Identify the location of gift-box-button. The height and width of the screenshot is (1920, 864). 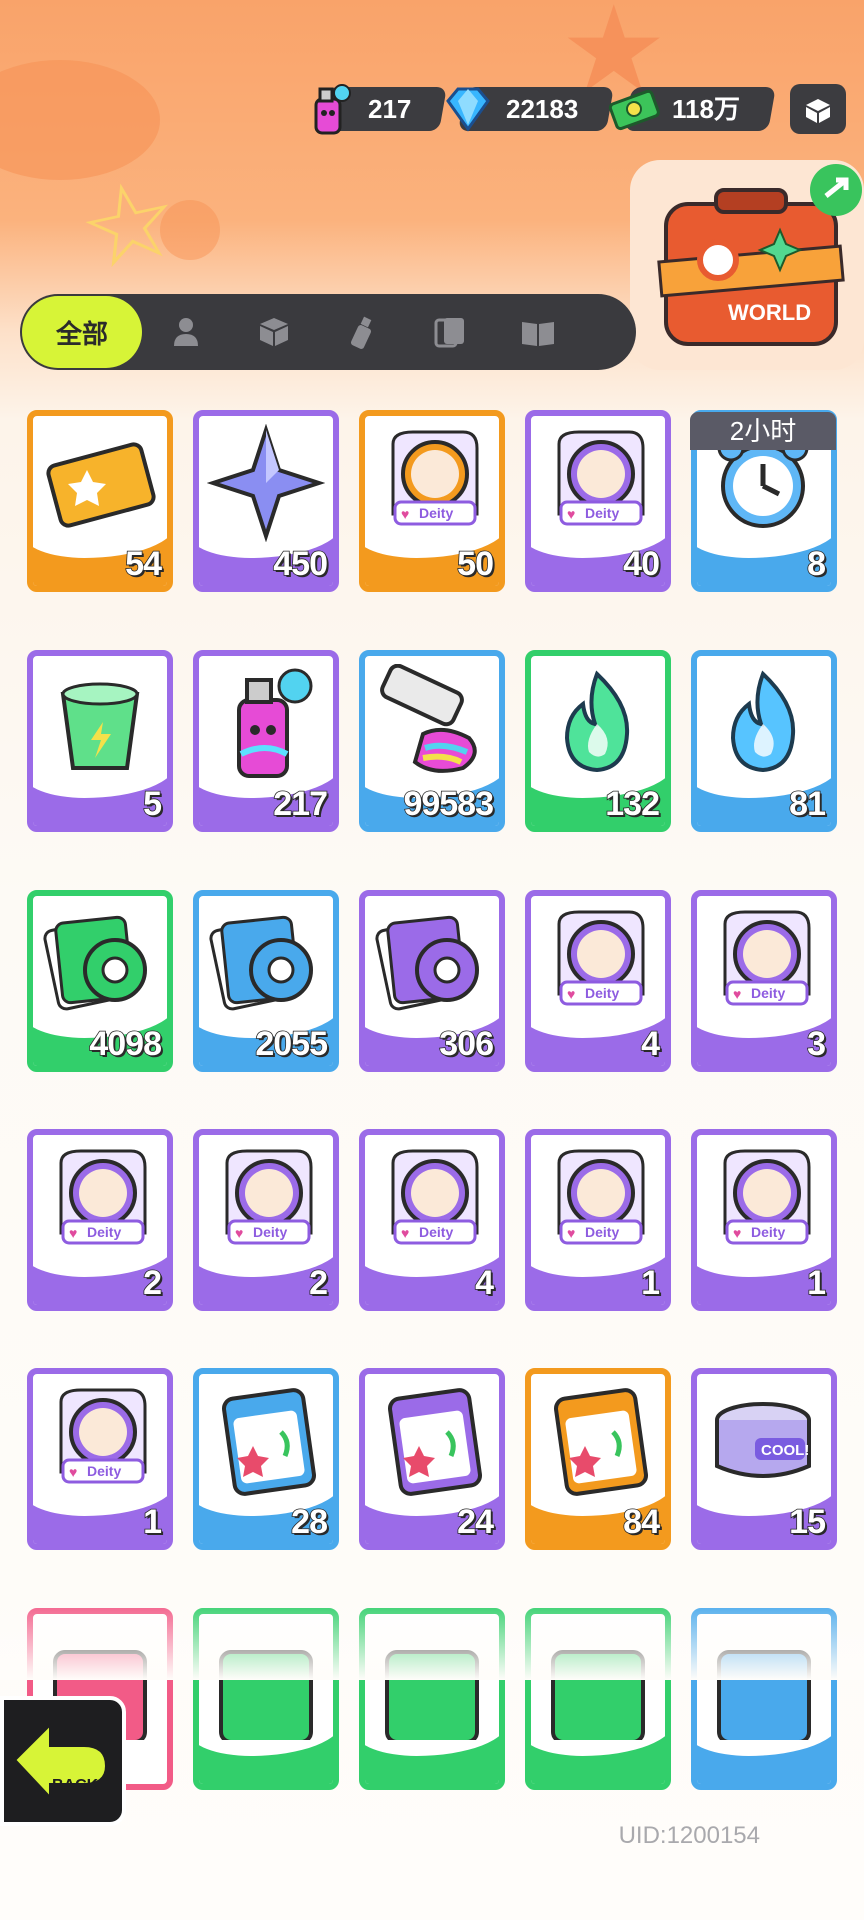
(818, 109).